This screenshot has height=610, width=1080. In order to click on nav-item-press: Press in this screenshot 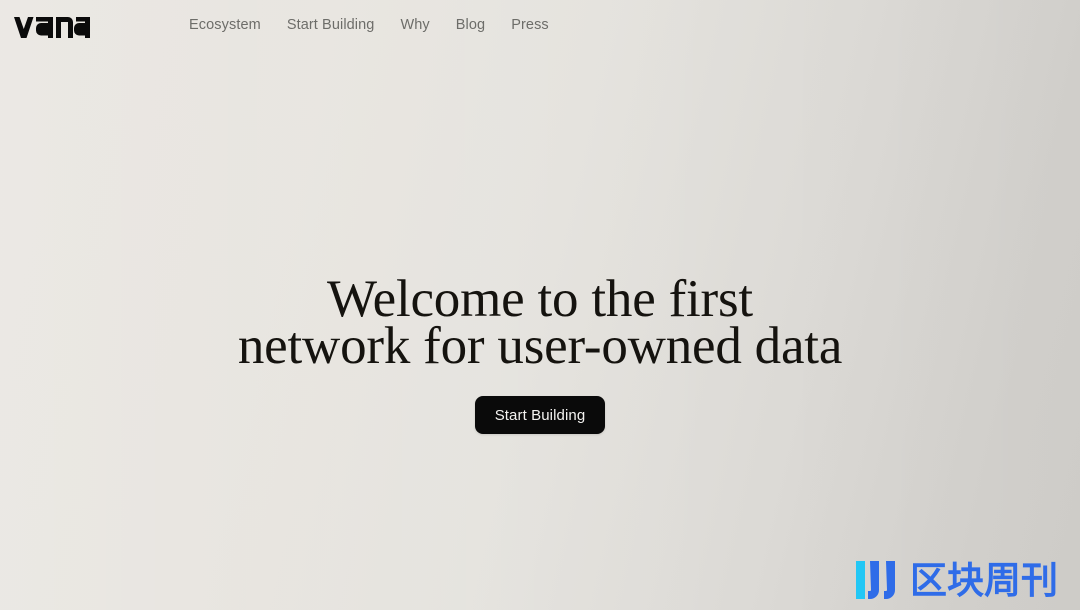, I will do `click(530, 25)`.